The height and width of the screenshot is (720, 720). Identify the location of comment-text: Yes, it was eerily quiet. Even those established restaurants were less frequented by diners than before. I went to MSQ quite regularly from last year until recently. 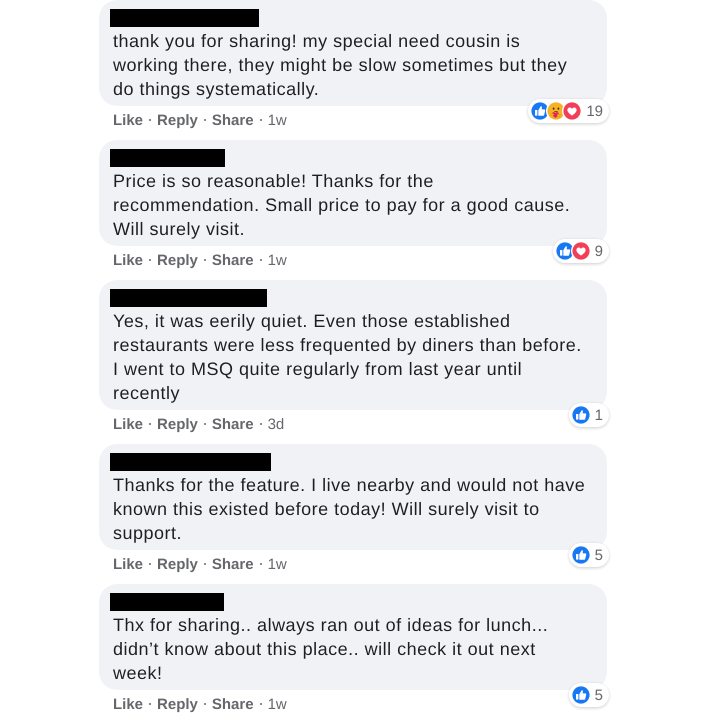
(348, 357).